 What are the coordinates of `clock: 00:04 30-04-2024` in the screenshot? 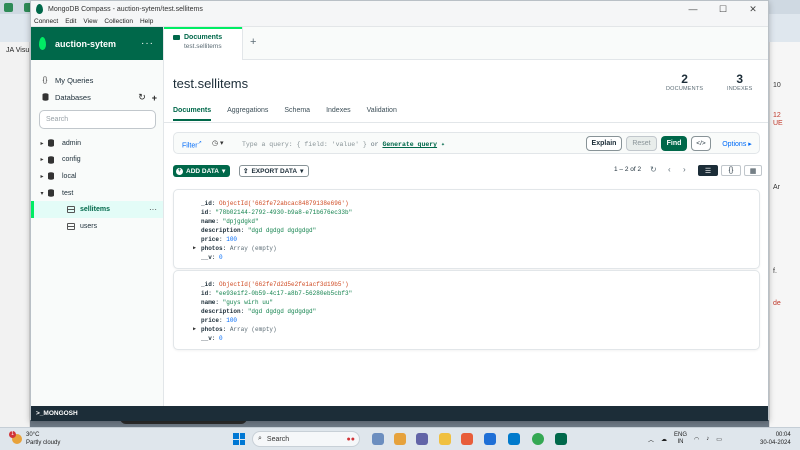 It's located at (775, 439).